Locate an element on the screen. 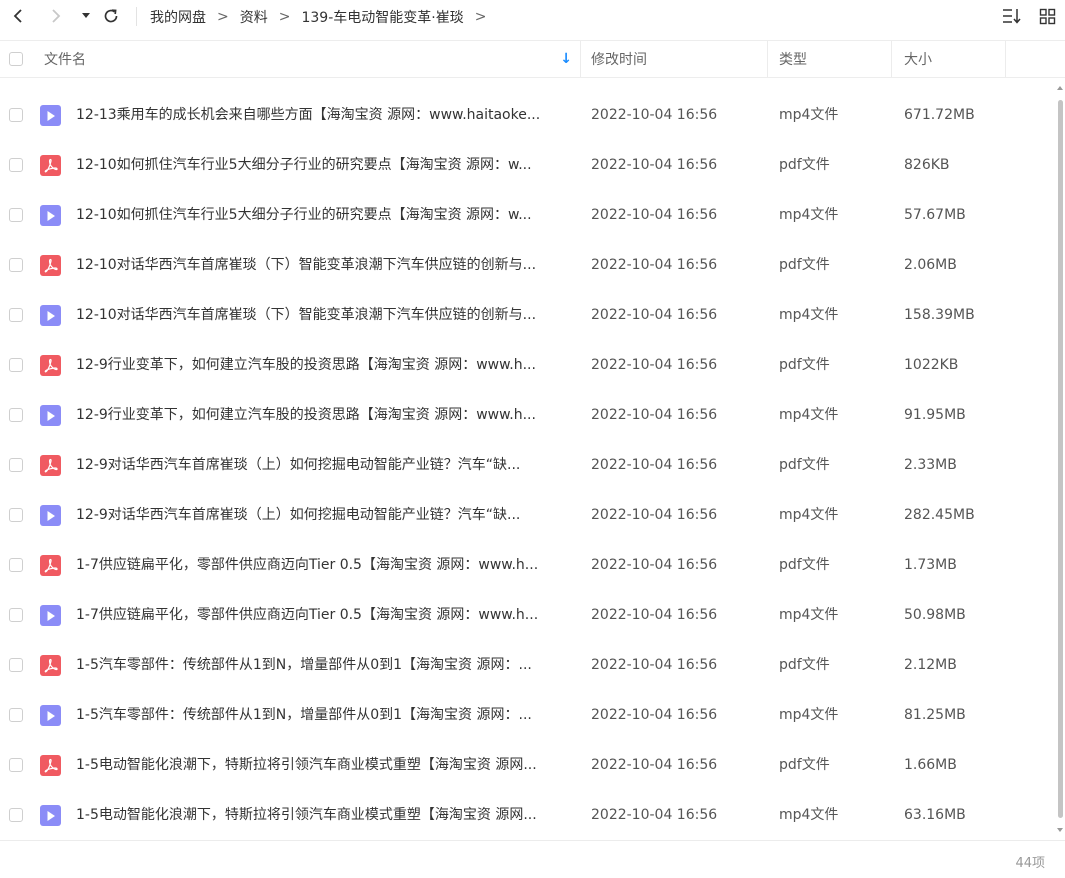  column-type: 类型 is located at coordinates (793, 59).